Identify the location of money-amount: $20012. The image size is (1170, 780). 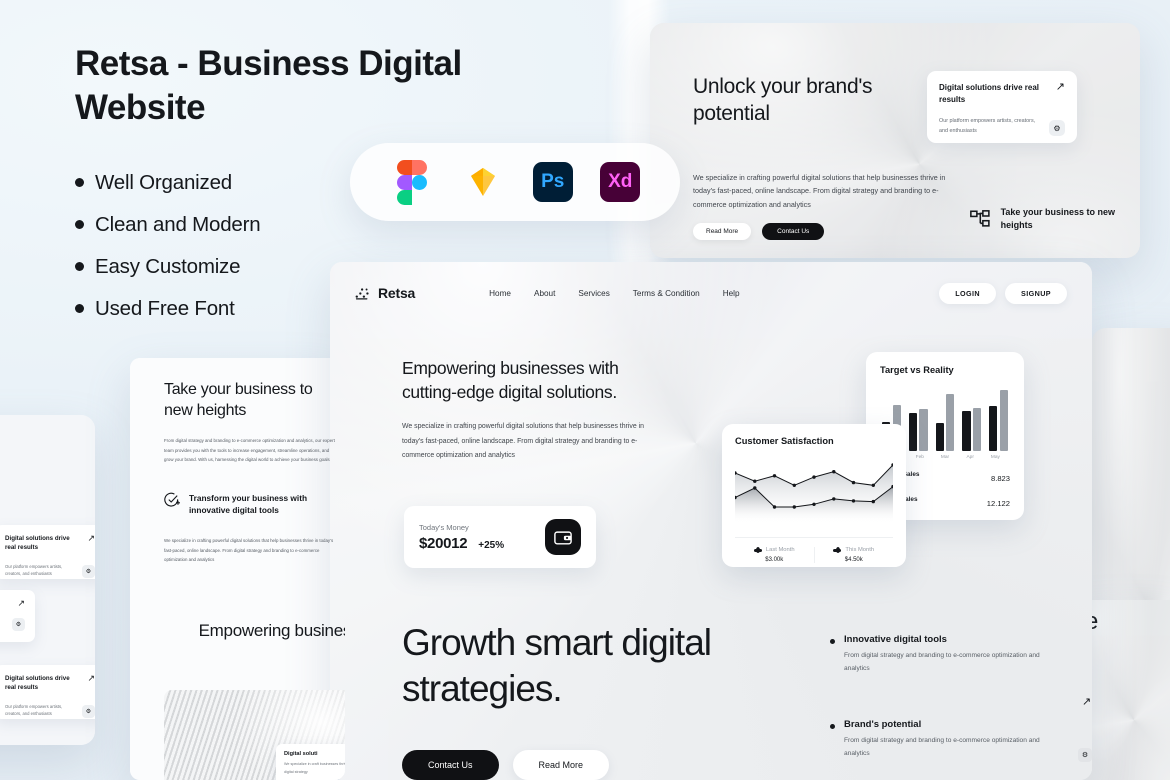
(443, 543).